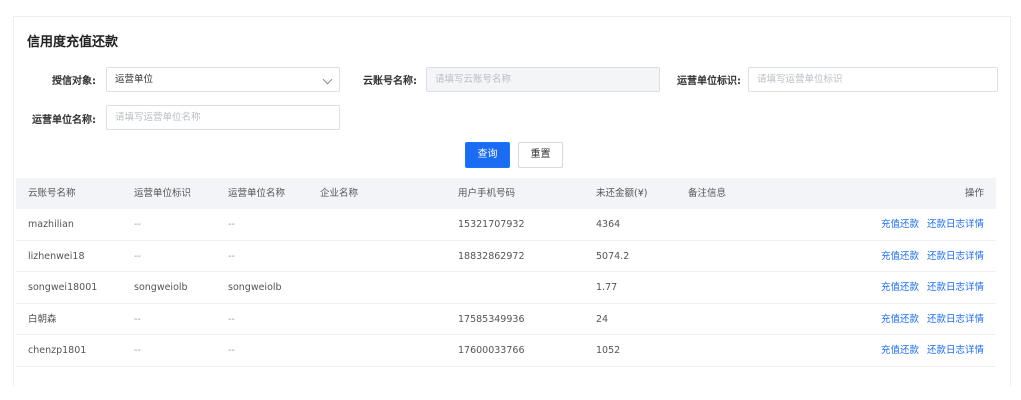 This screenshot has height=400, width=1021. I want to click on unit-code-placeholder: 请填写运营单位标识, so click(800, 79).